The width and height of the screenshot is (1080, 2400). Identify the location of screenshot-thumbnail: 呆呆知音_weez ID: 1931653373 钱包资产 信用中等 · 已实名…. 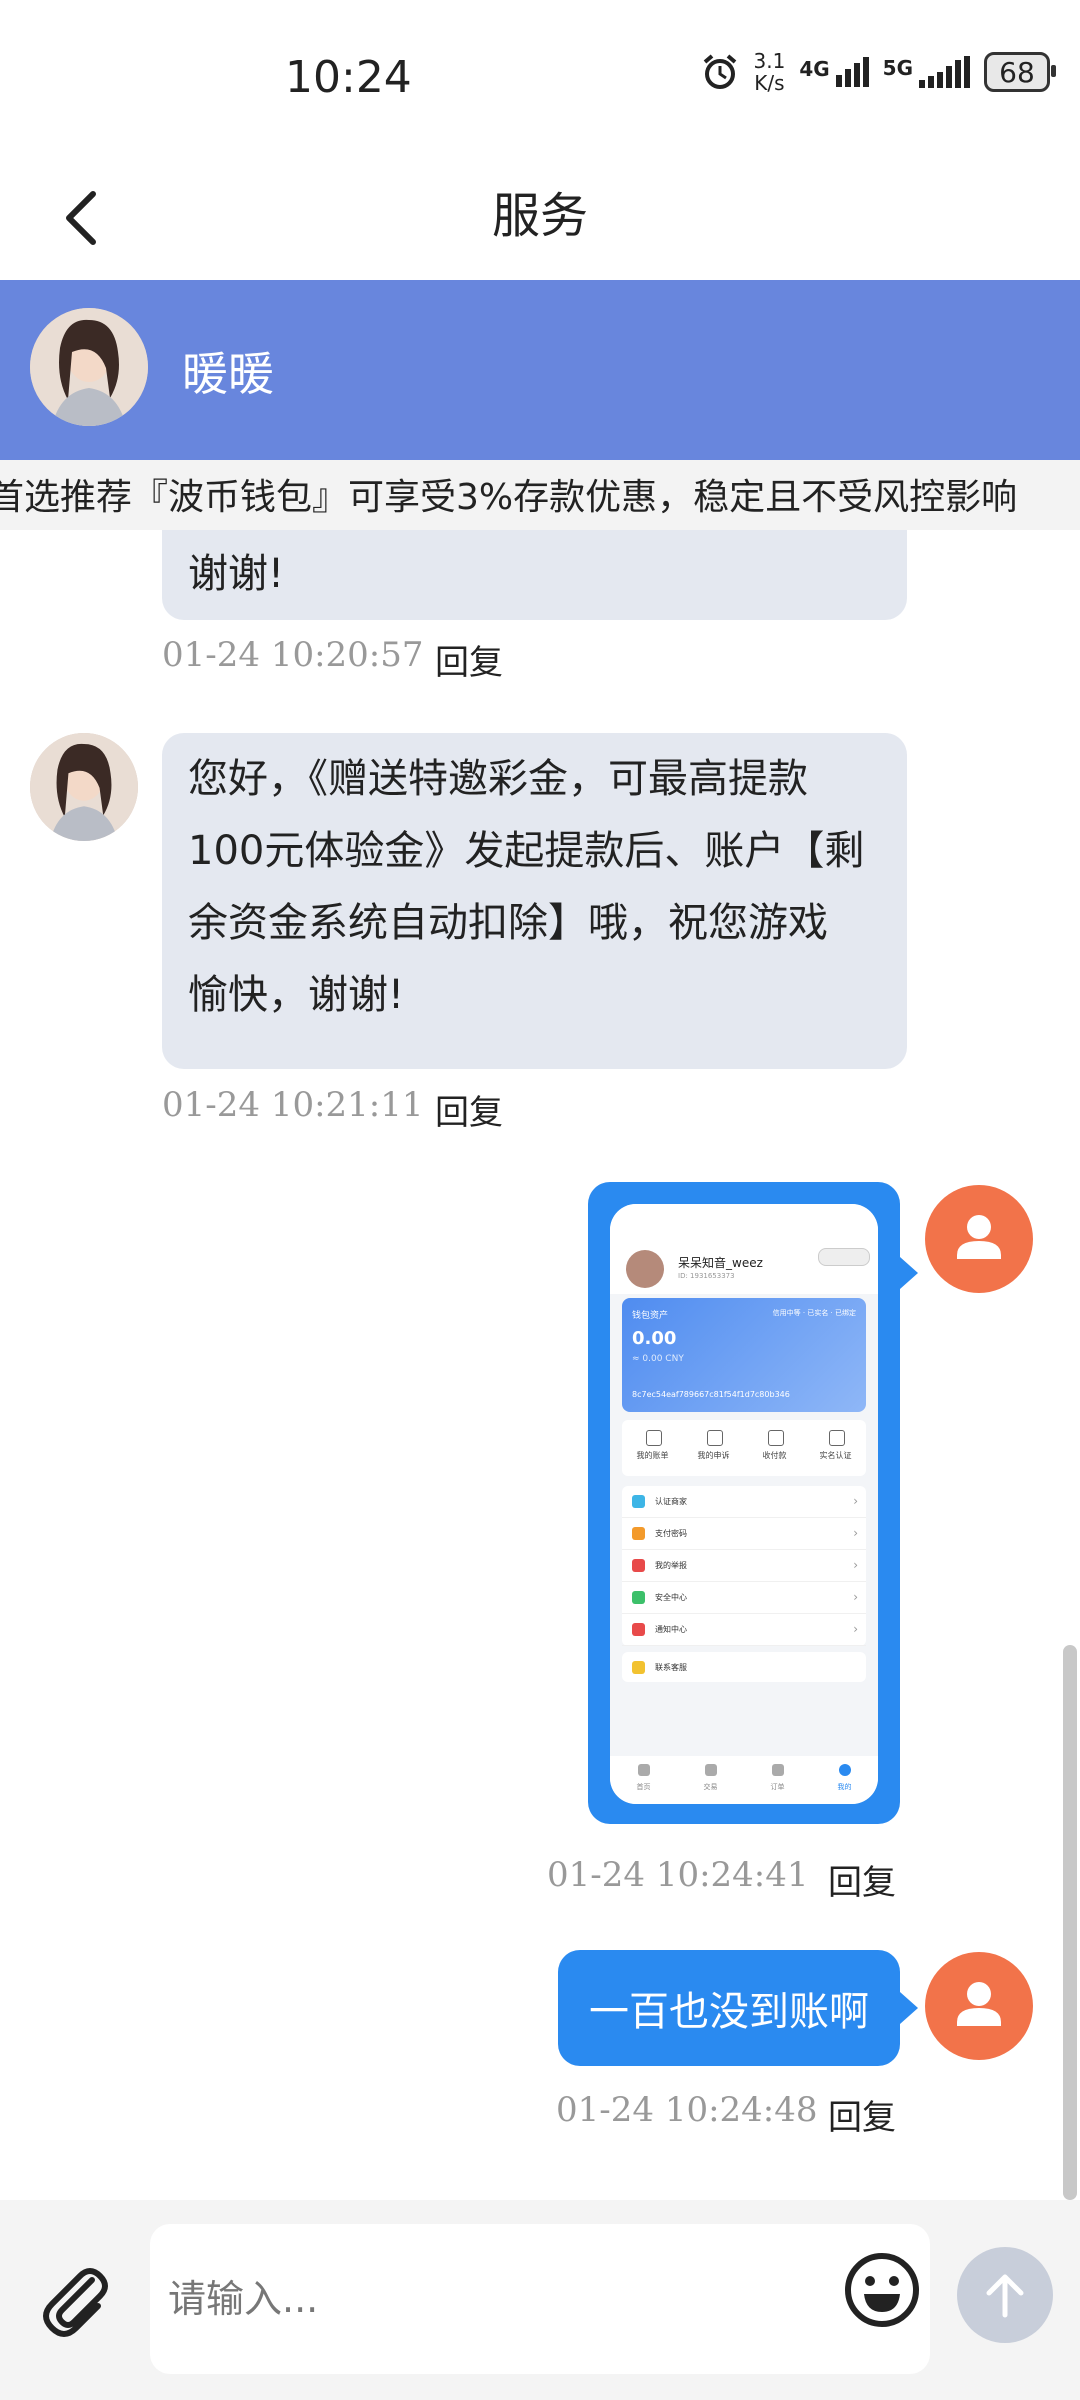
(744, 1504).